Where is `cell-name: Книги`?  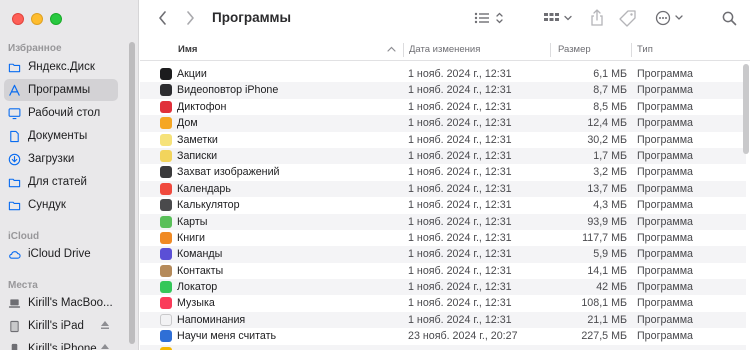 cell-name: Книги is located at coordinates (191, 237).